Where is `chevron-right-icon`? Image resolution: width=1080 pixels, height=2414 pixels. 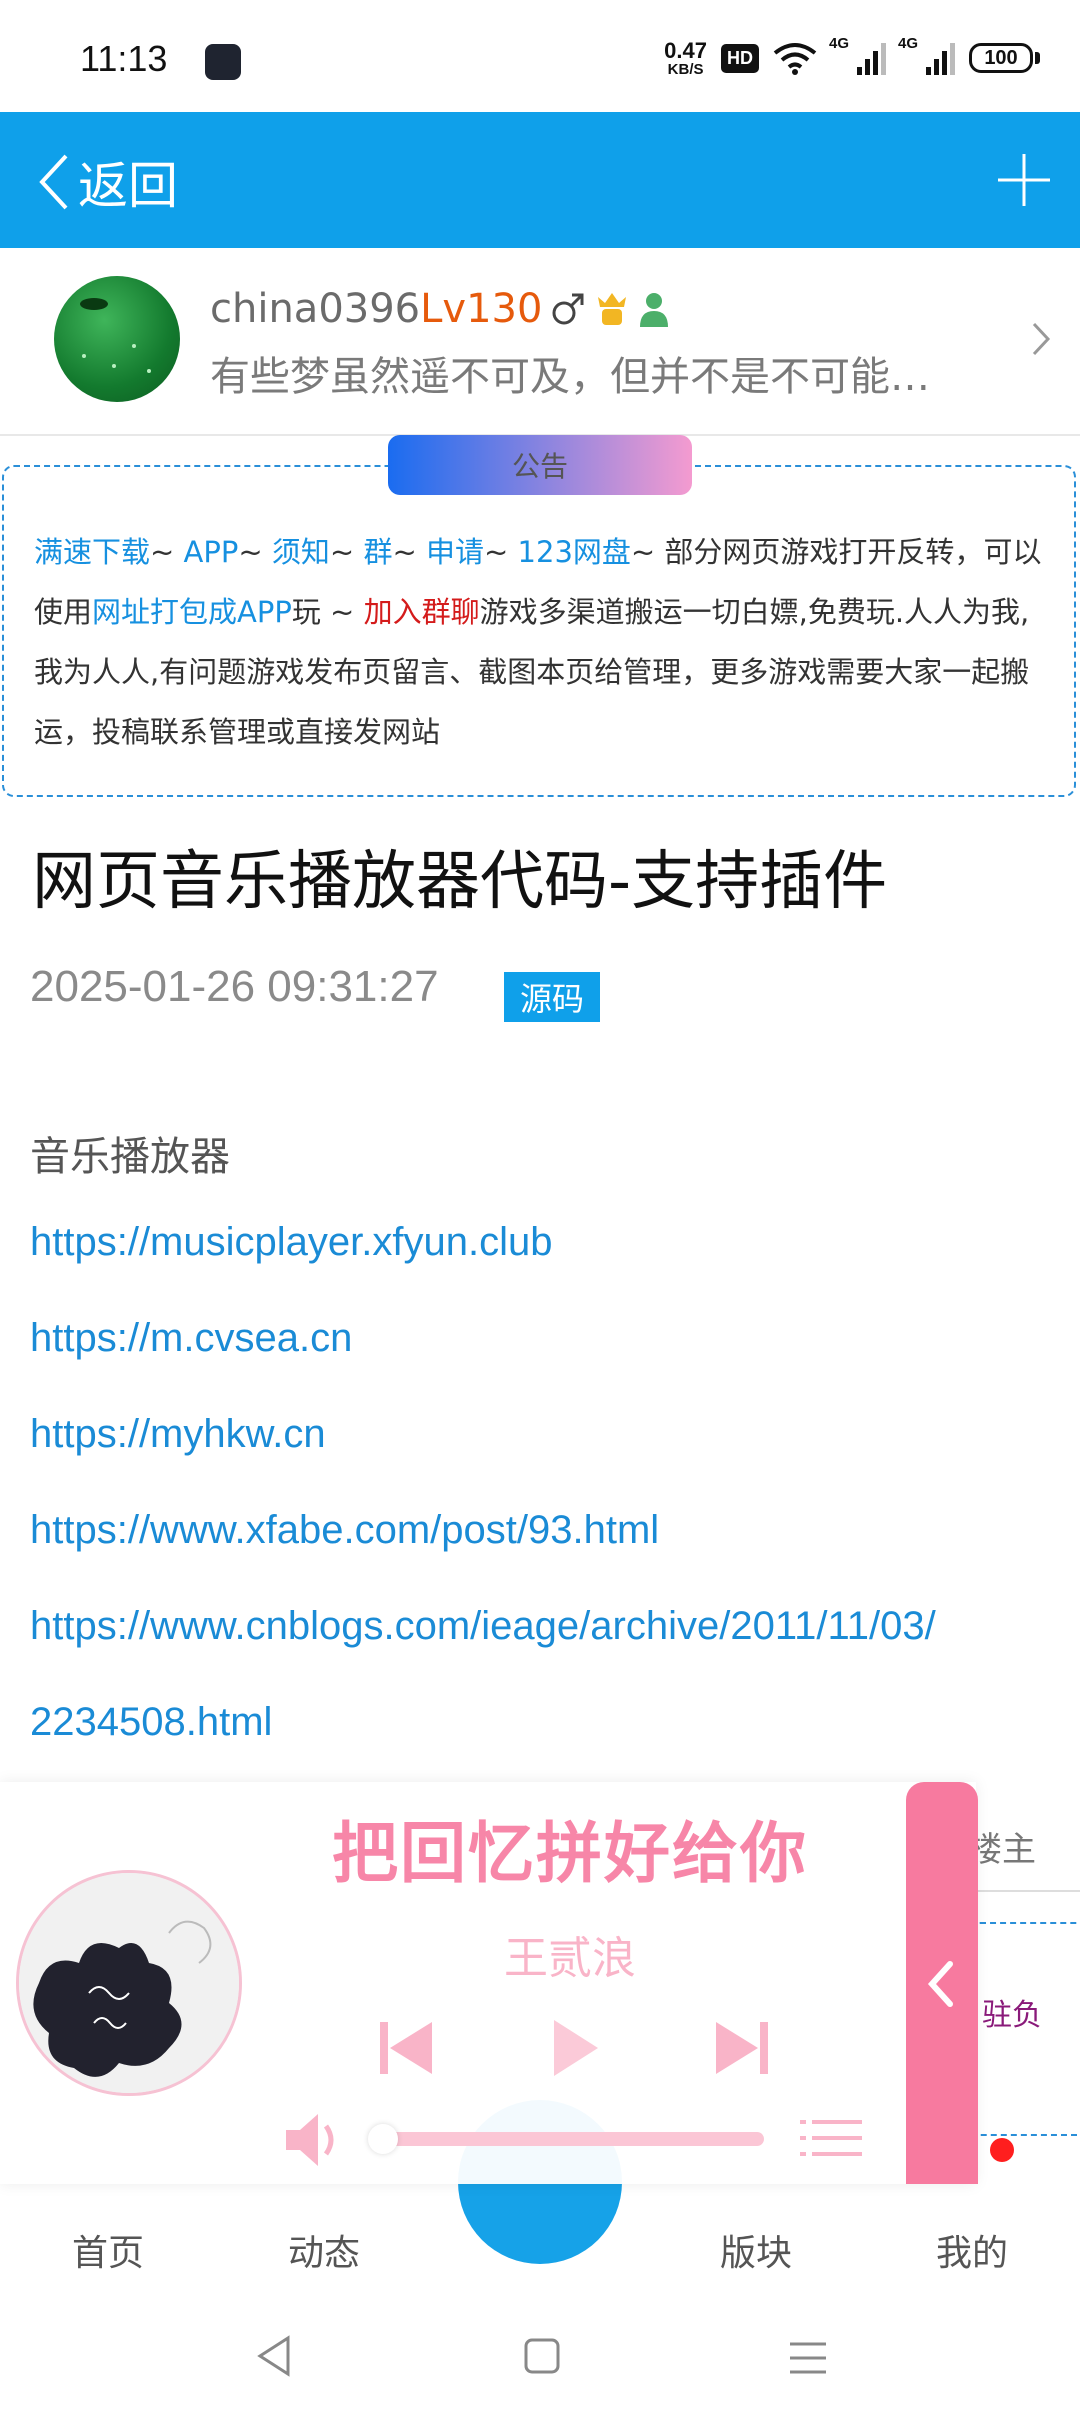 chevron-right-icon is located at coordinates (1041, 339).